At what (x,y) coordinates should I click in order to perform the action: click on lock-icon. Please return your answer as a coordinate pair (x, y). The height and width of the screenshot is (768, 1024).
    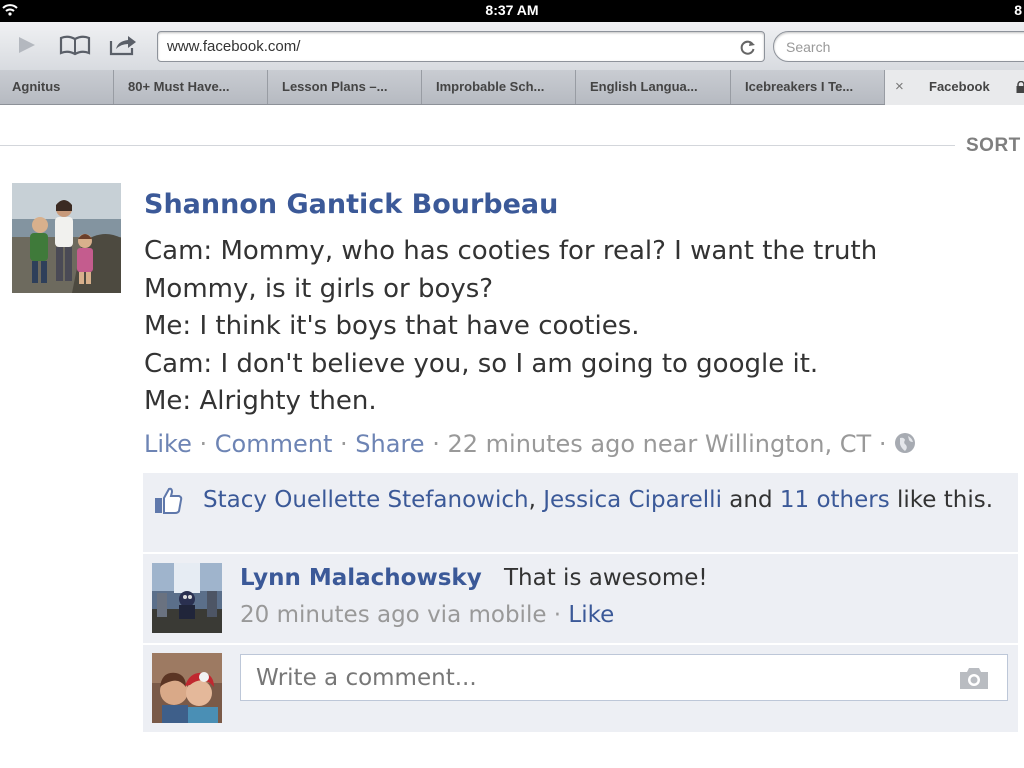
    Looking at the image, I should click on (1020, 87).